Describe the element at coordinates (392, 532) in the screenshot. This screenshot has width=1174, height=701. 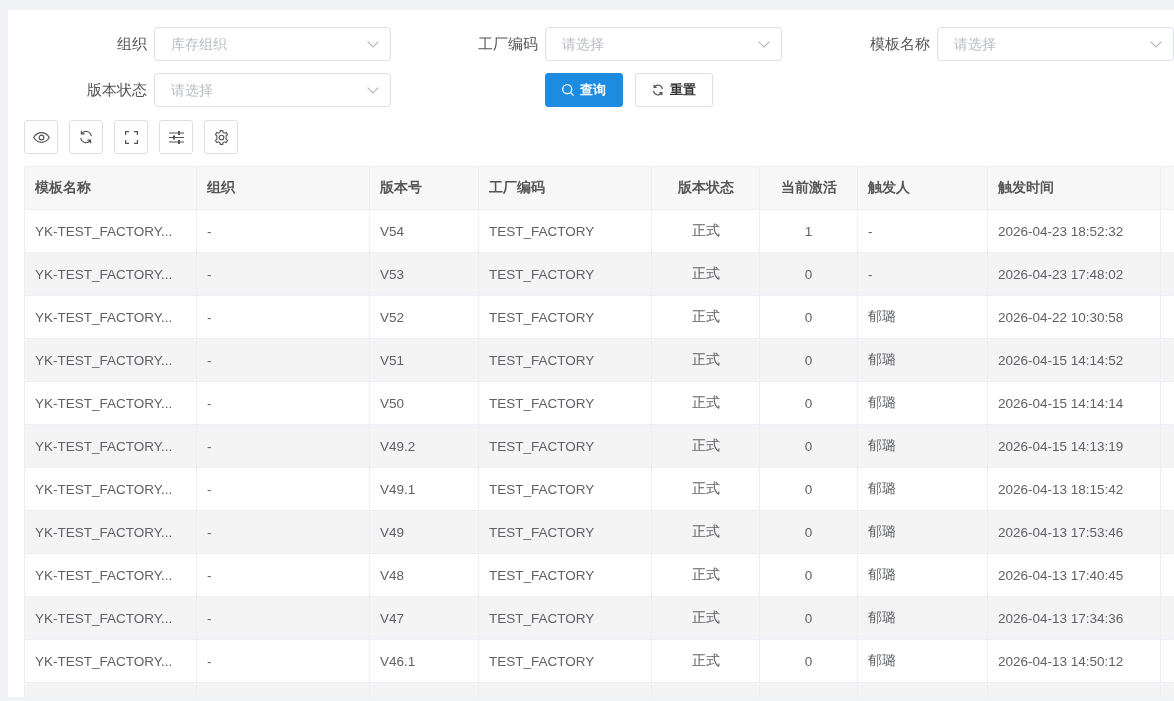
I see `table-cell: V49` at that location.